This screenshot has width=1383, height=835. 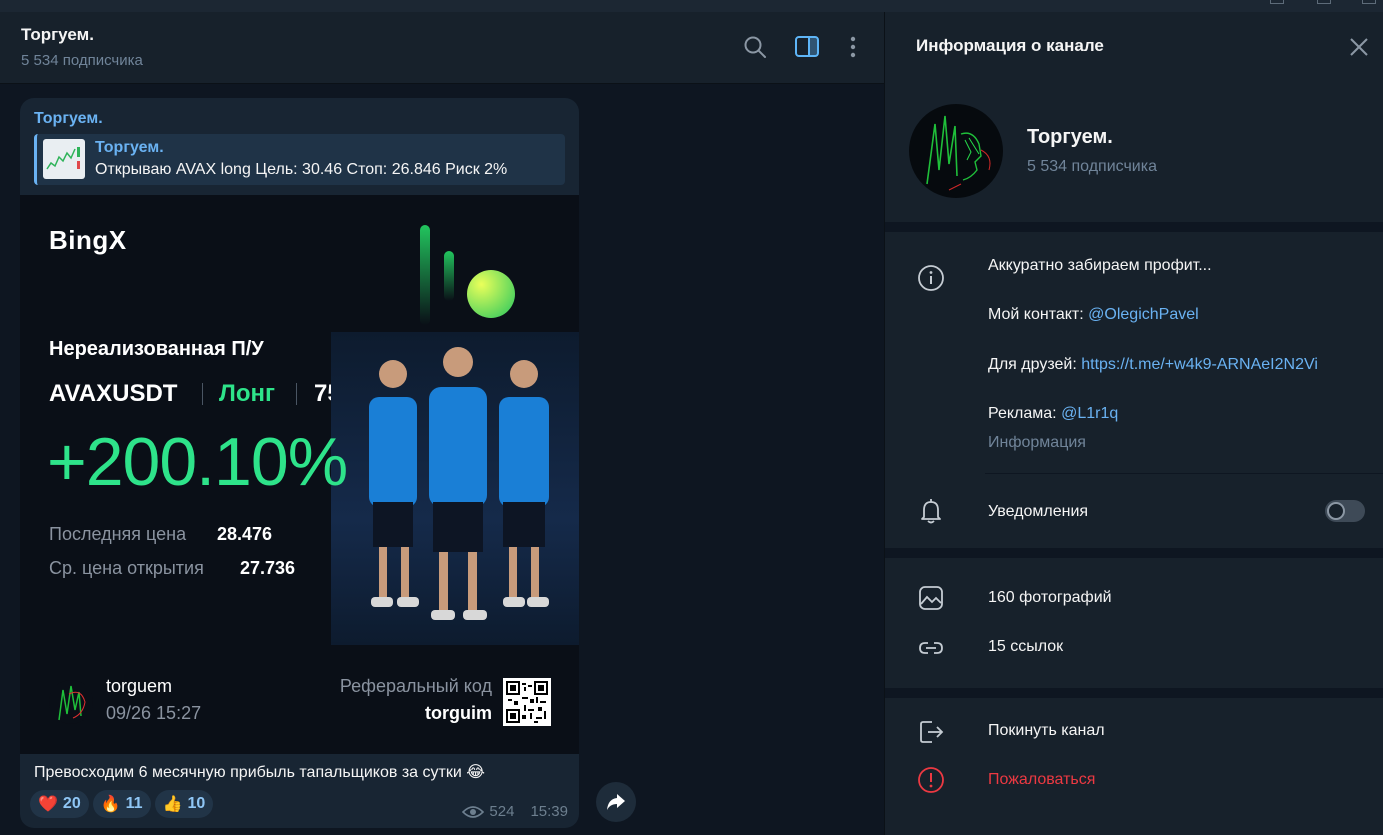 What do you see at coordinates (154, 713) in the screenshot?
I see `card-datetime: 09/26 15:27` at bounding box center [154, 713].